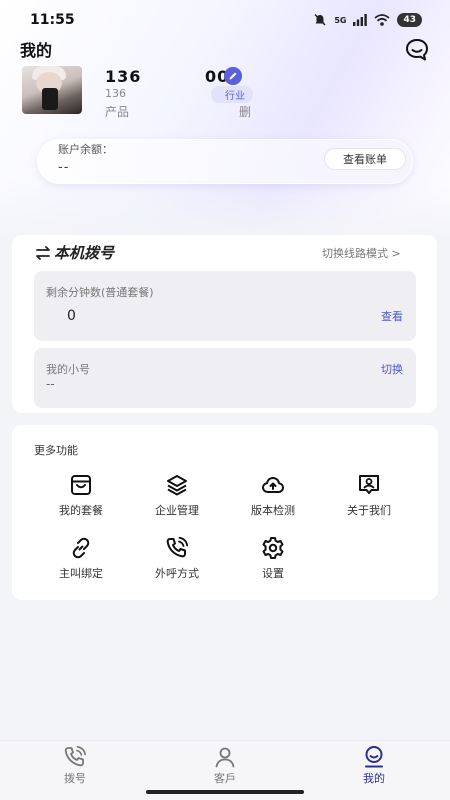 The height and width of the screenshot is (800, 450). Describe the element at coordinates (365, 159) in the screenshot. I see `view-bill-button: 查看账单` at that location.